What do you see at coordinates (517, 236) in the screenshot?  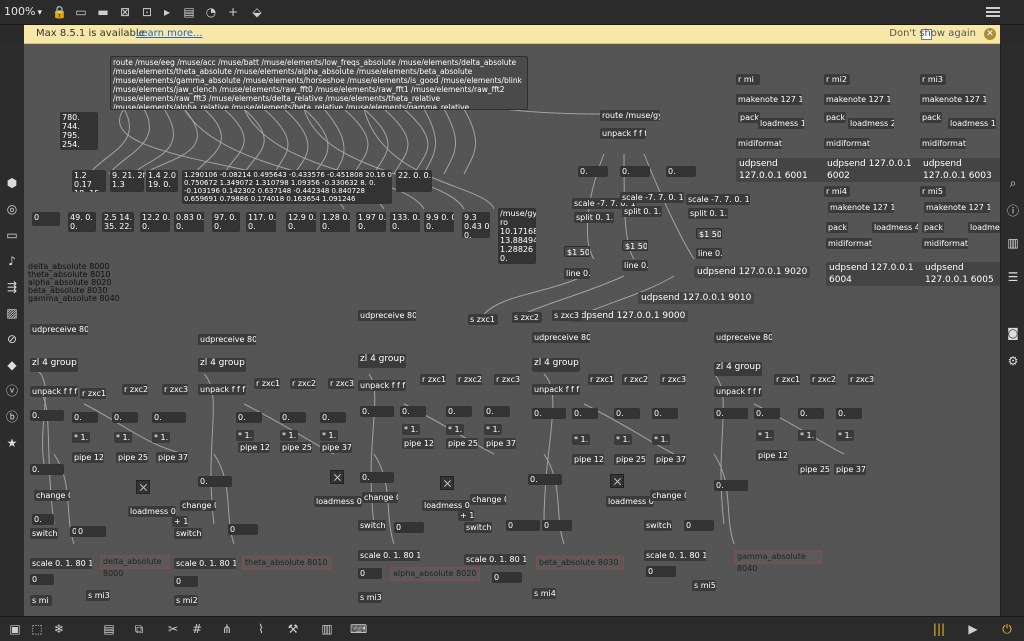 I see `gyro-values: /muse/gy ro 10.17168 13.88494 1.28826 0.` at bounding box center [517, 236].